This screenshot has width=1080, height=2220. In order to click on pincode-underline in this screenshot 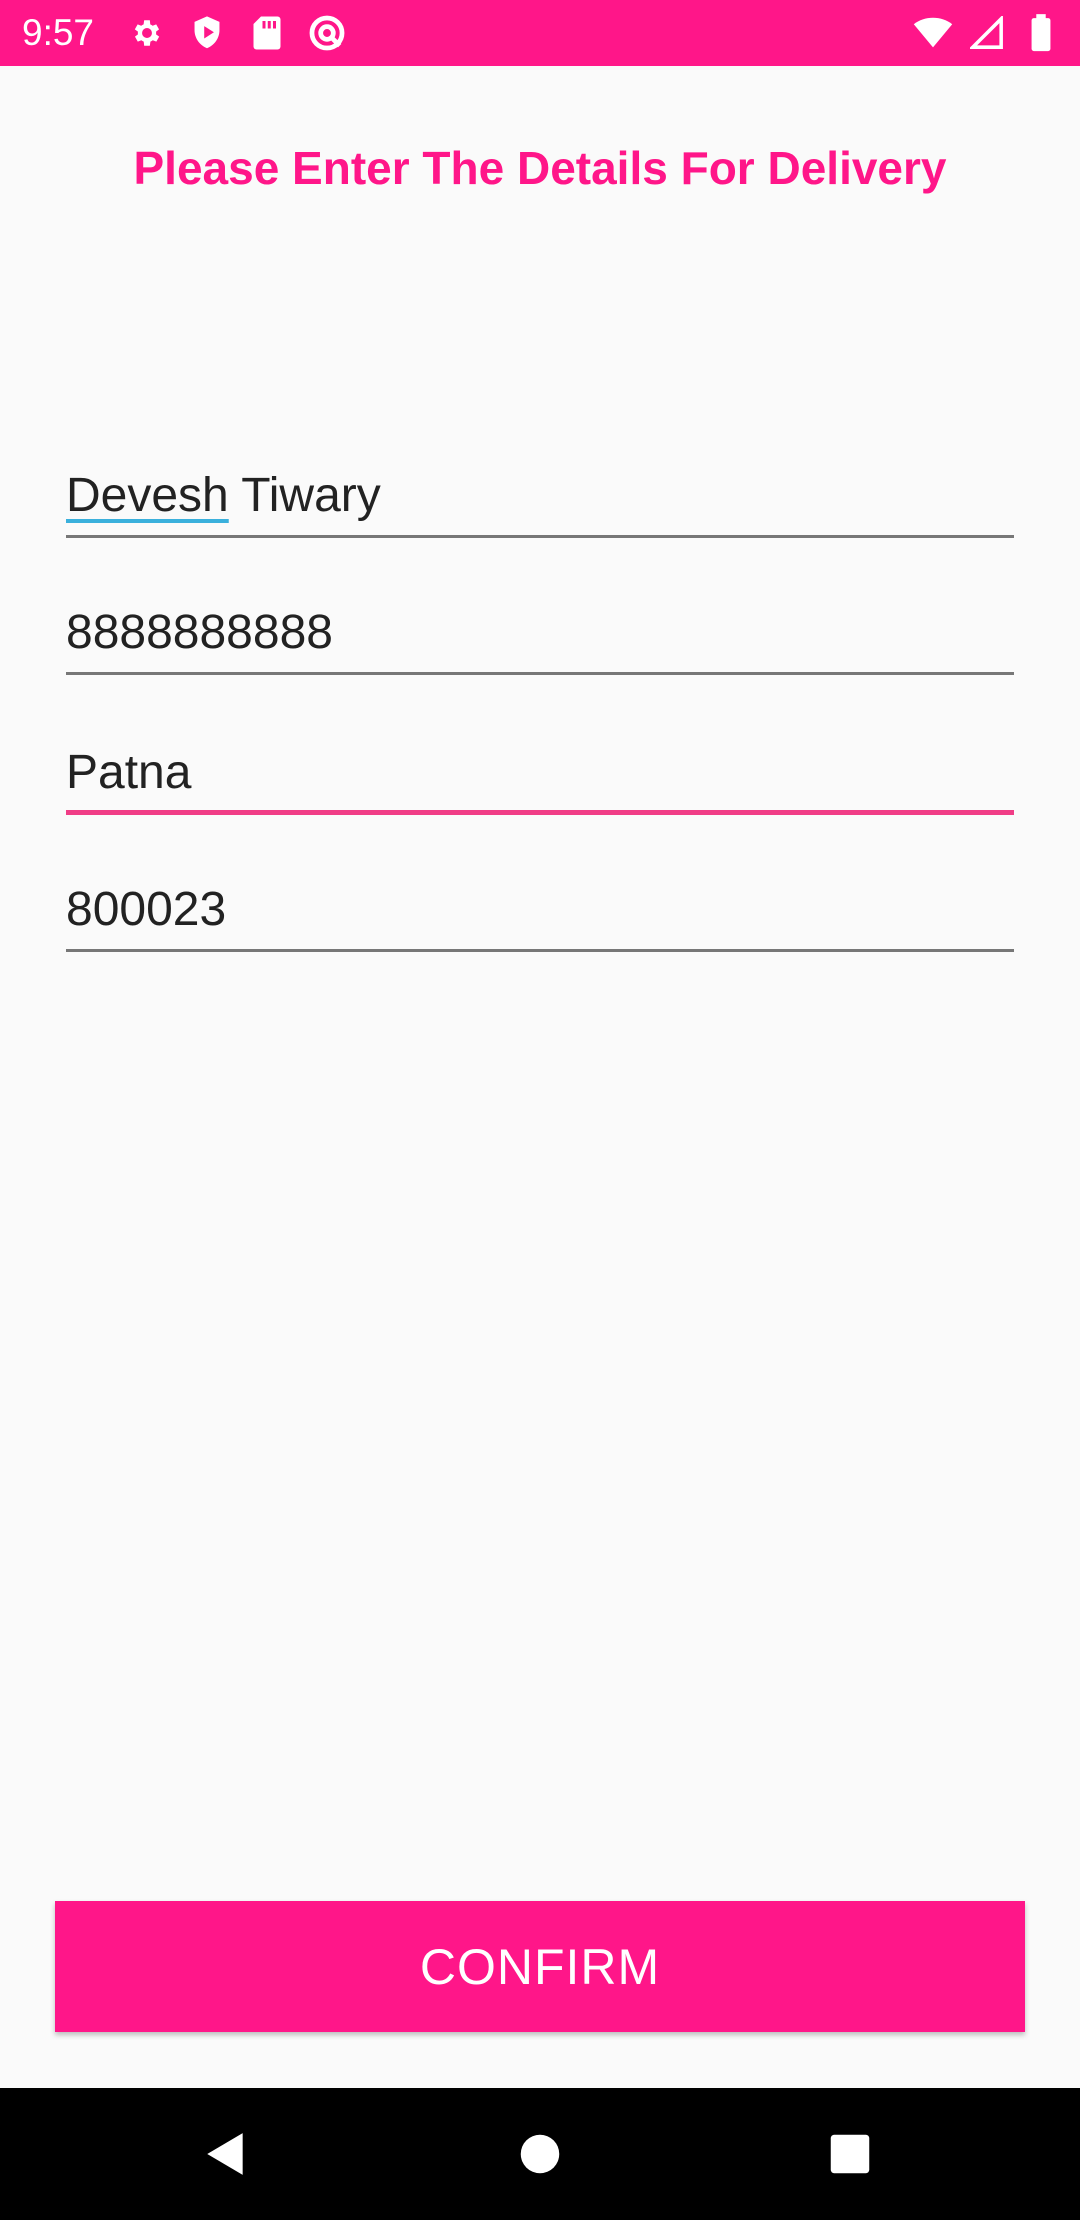, I will do `click(540, 950)`.